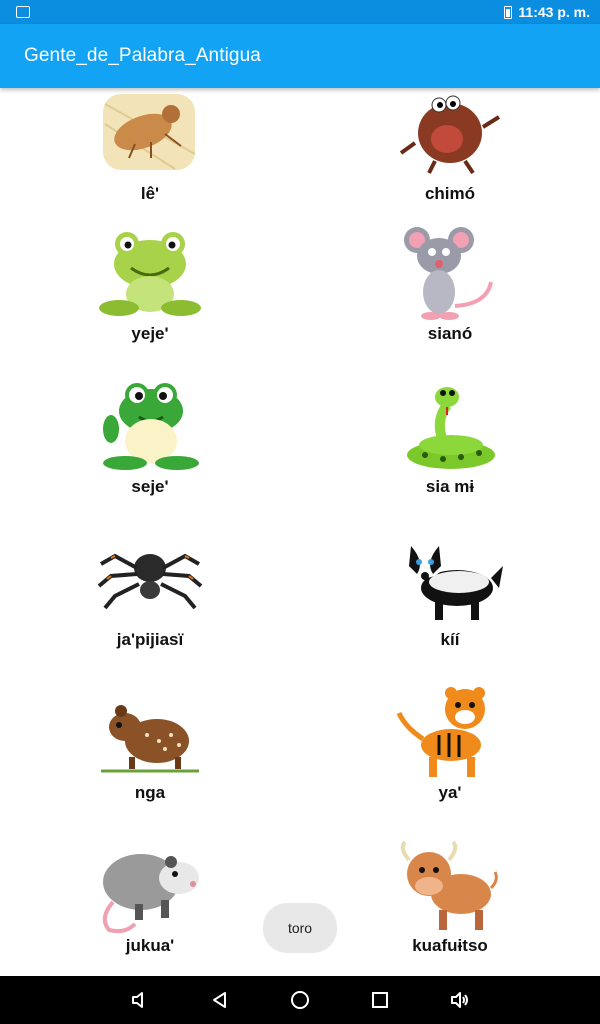 The image size is (600, 1024). What do you see at coordinates (150, 333) in the screenshot?
I see `animal-label: yeje'` at bounding box center [150, 333].